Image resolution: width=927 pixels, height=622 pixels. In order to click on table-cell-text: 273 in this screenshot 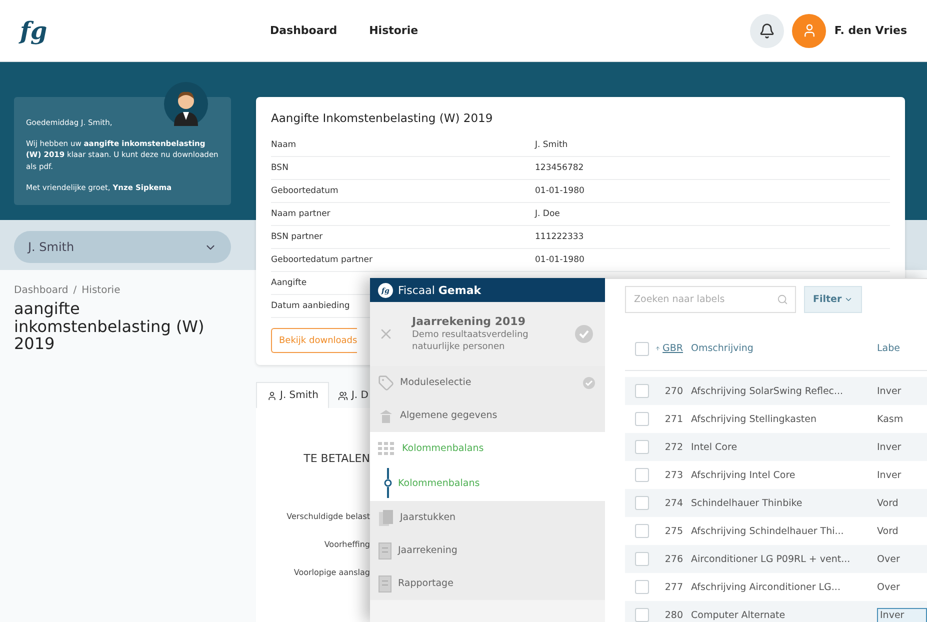, I will do `click(674, 475)`.